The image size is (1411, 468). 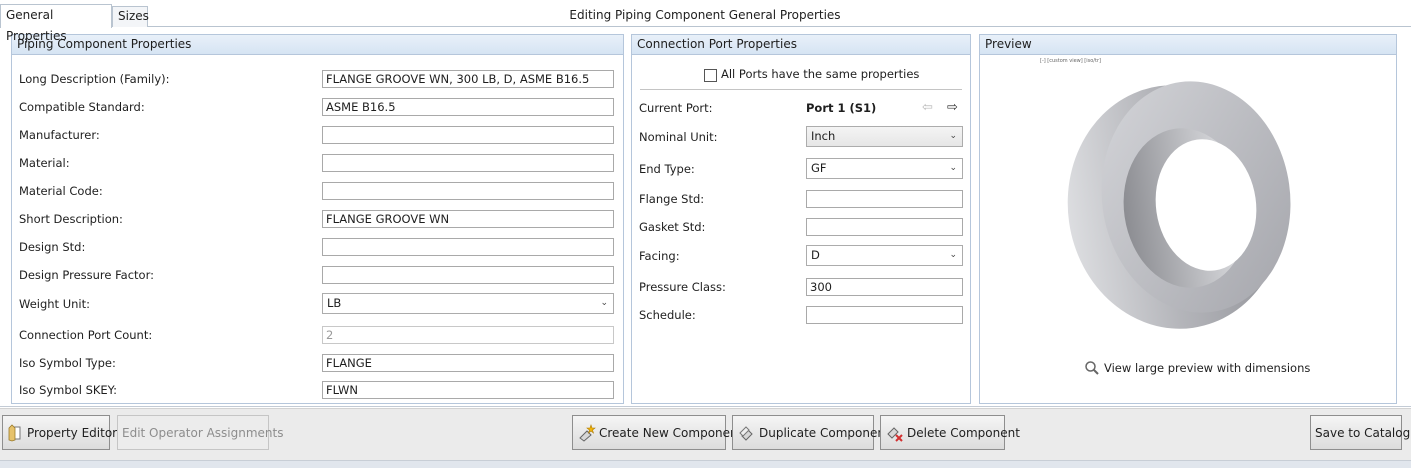 What do you see at coordinates (963, 432) in the screenshot?
I see `delete-component-label: Delete Component` at bounding box center [963, 432].